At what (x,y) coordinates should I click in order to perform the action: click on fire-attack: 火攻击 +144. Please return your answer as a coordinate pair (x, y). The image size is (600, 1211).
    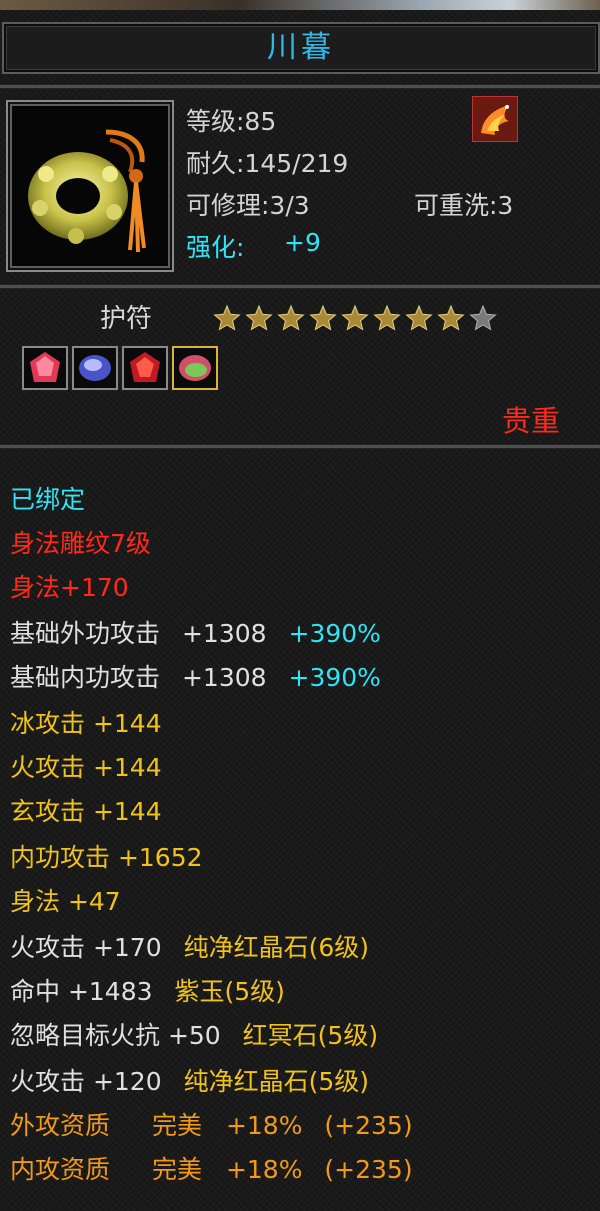
    Looking at the image, I should click on (86, 767).